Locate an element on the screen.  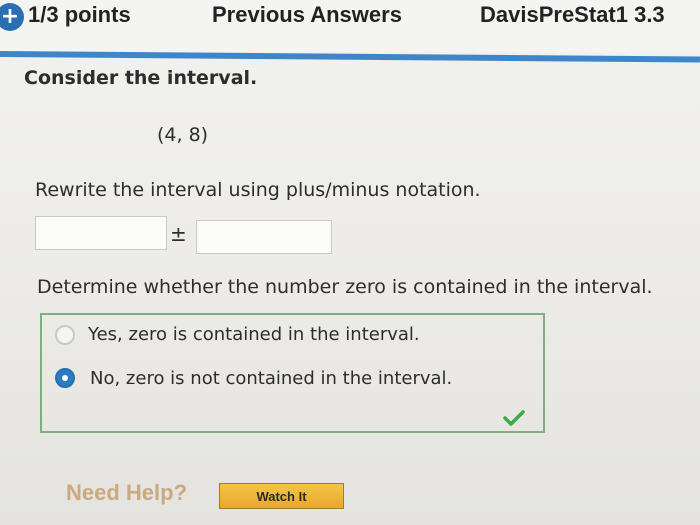
choice-yes-label: Yes, zero is contained in the interval. is located at coordinates (254, 334).